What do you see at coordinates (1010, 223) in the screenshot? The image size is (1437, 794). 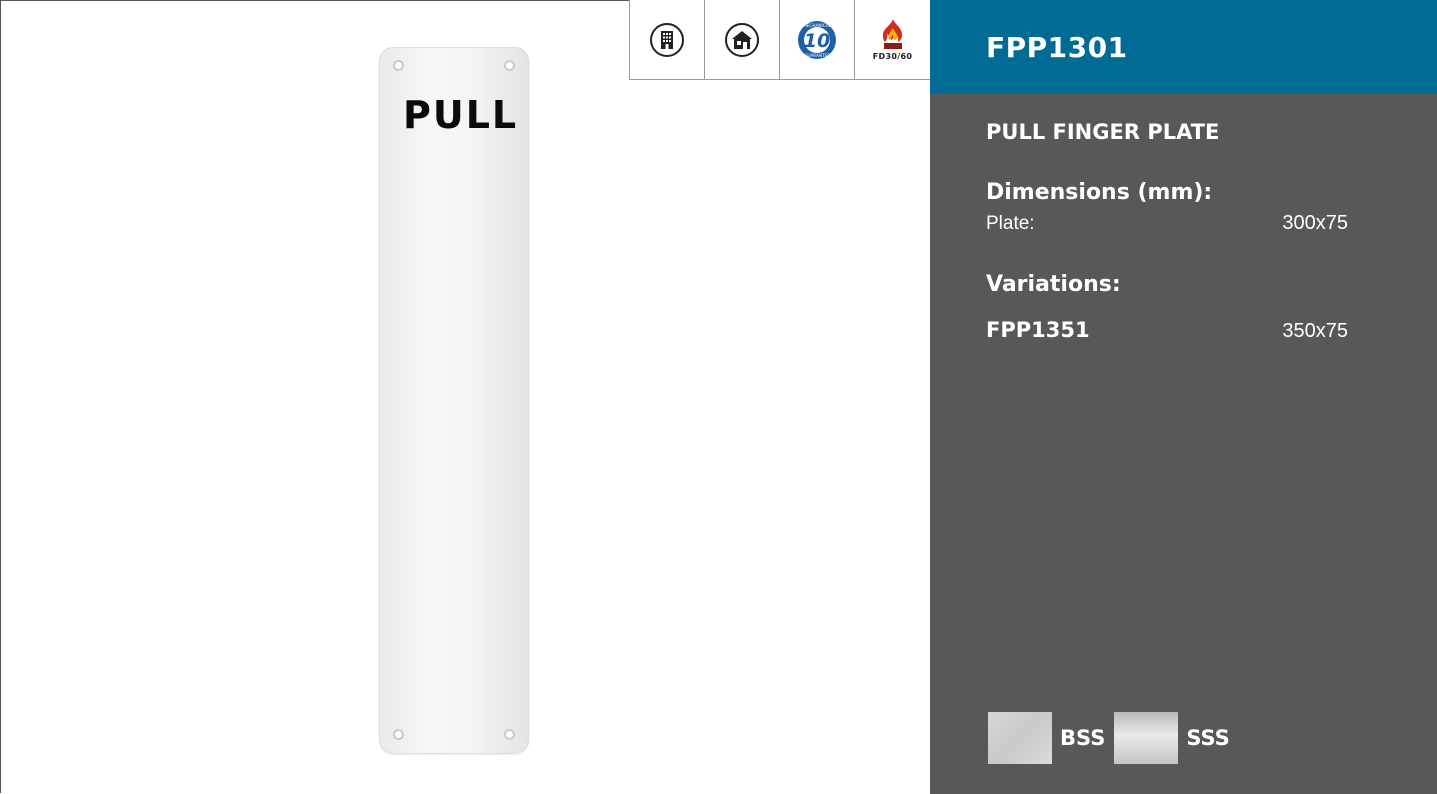 I see `dimension-label: Plate:` at bounding box center [1010, 223].